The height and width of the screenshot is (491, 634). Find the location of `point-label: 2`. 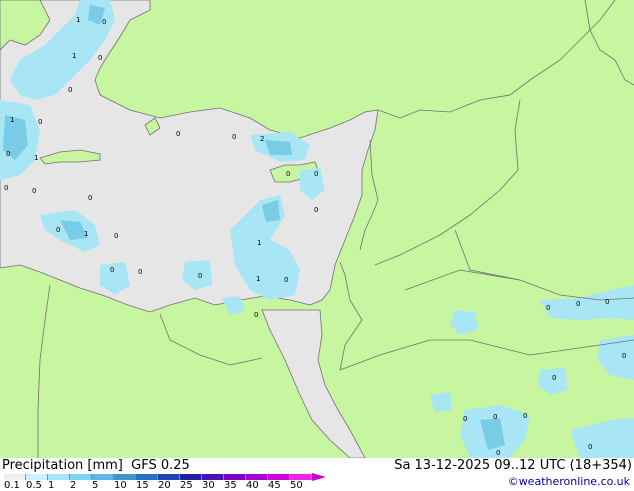

point-label: 2 is located at coordinates (262, 139).